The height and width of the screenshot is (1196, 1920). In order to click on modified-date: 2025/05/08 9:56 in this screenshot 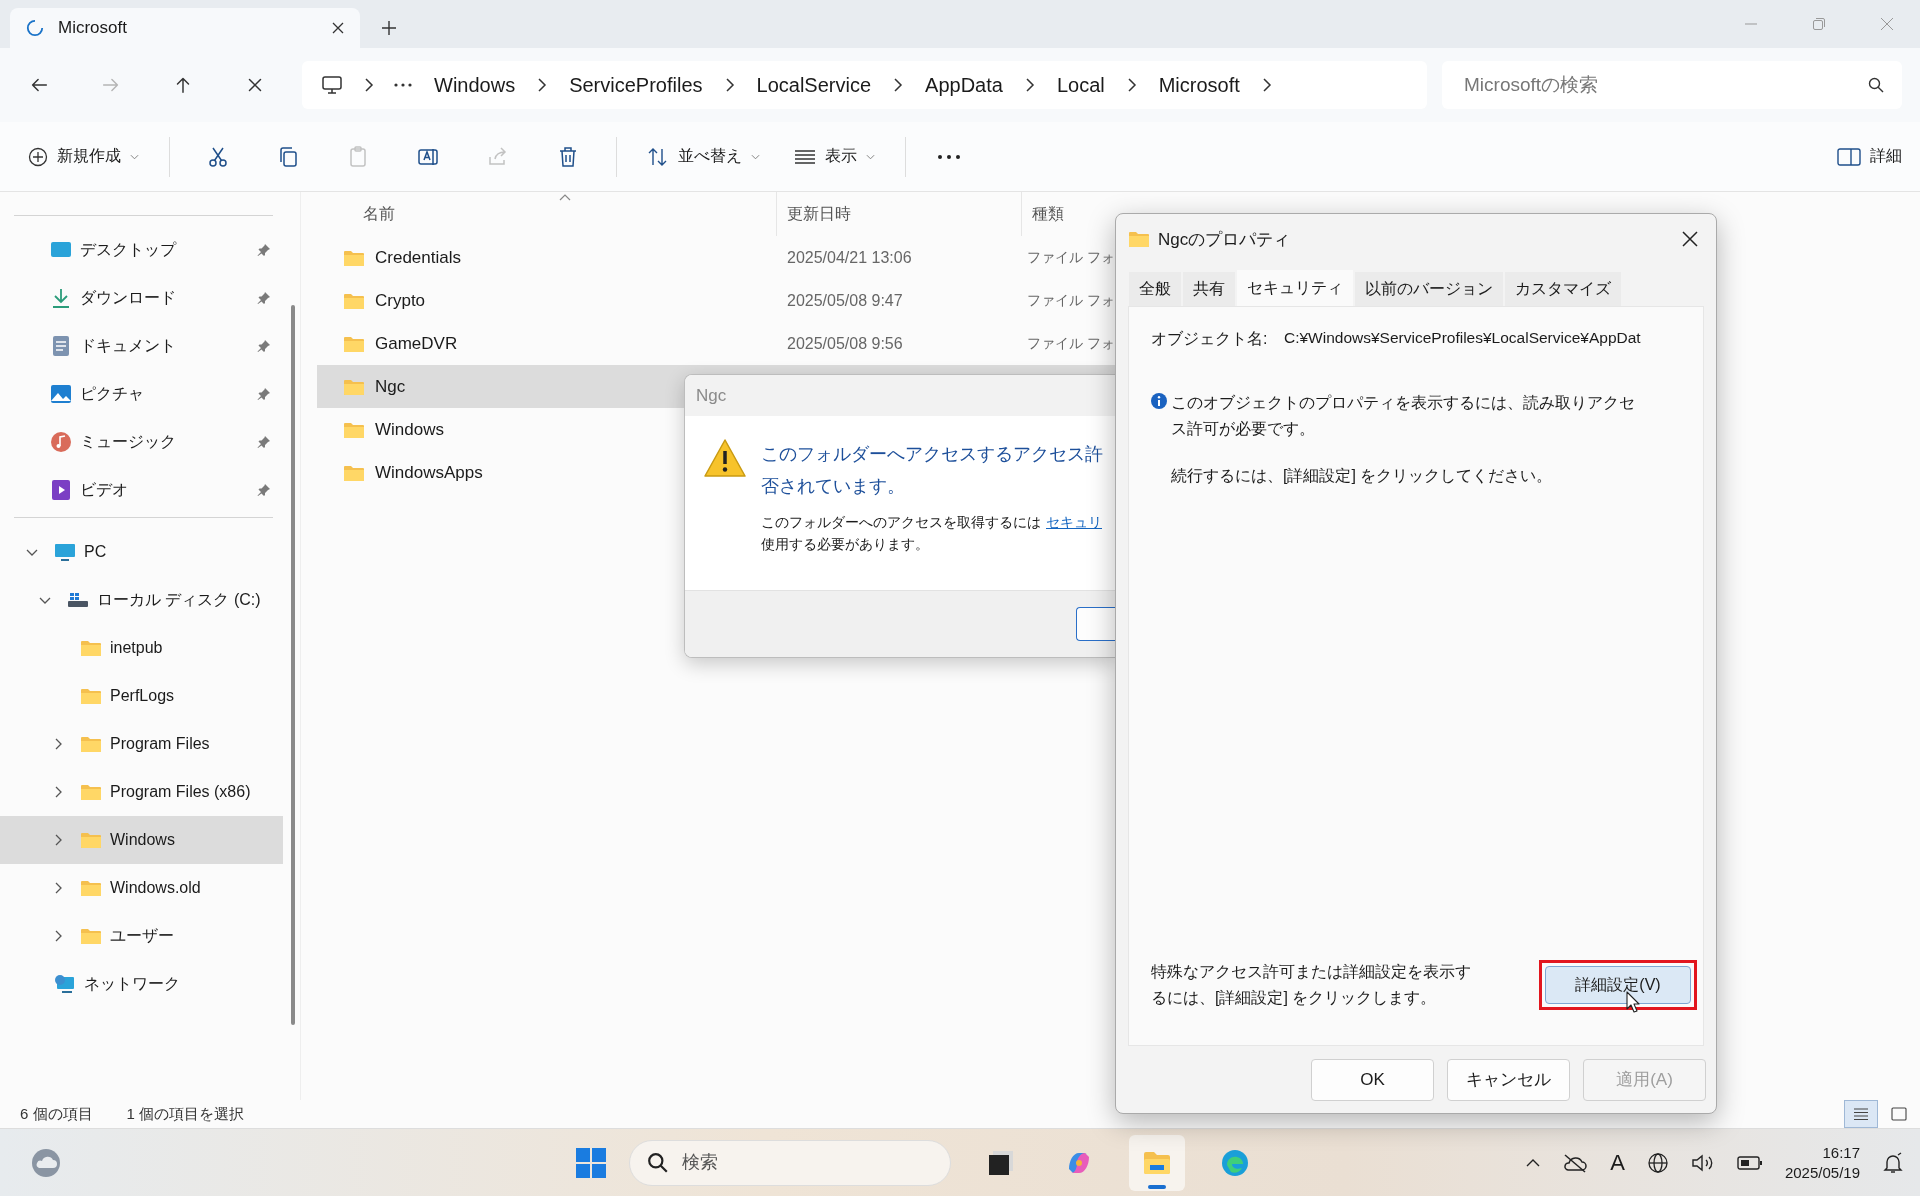, I will do `click(845, 343)`.